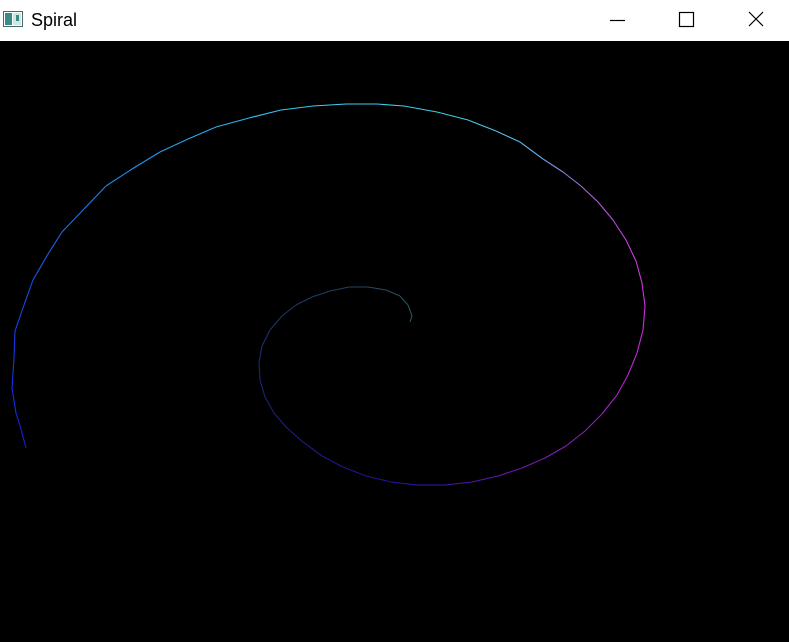  What do you see at coordinates (394, 20) in the screenshot?
I see `title-bar: Spiral` at bounding box center [394, 20].